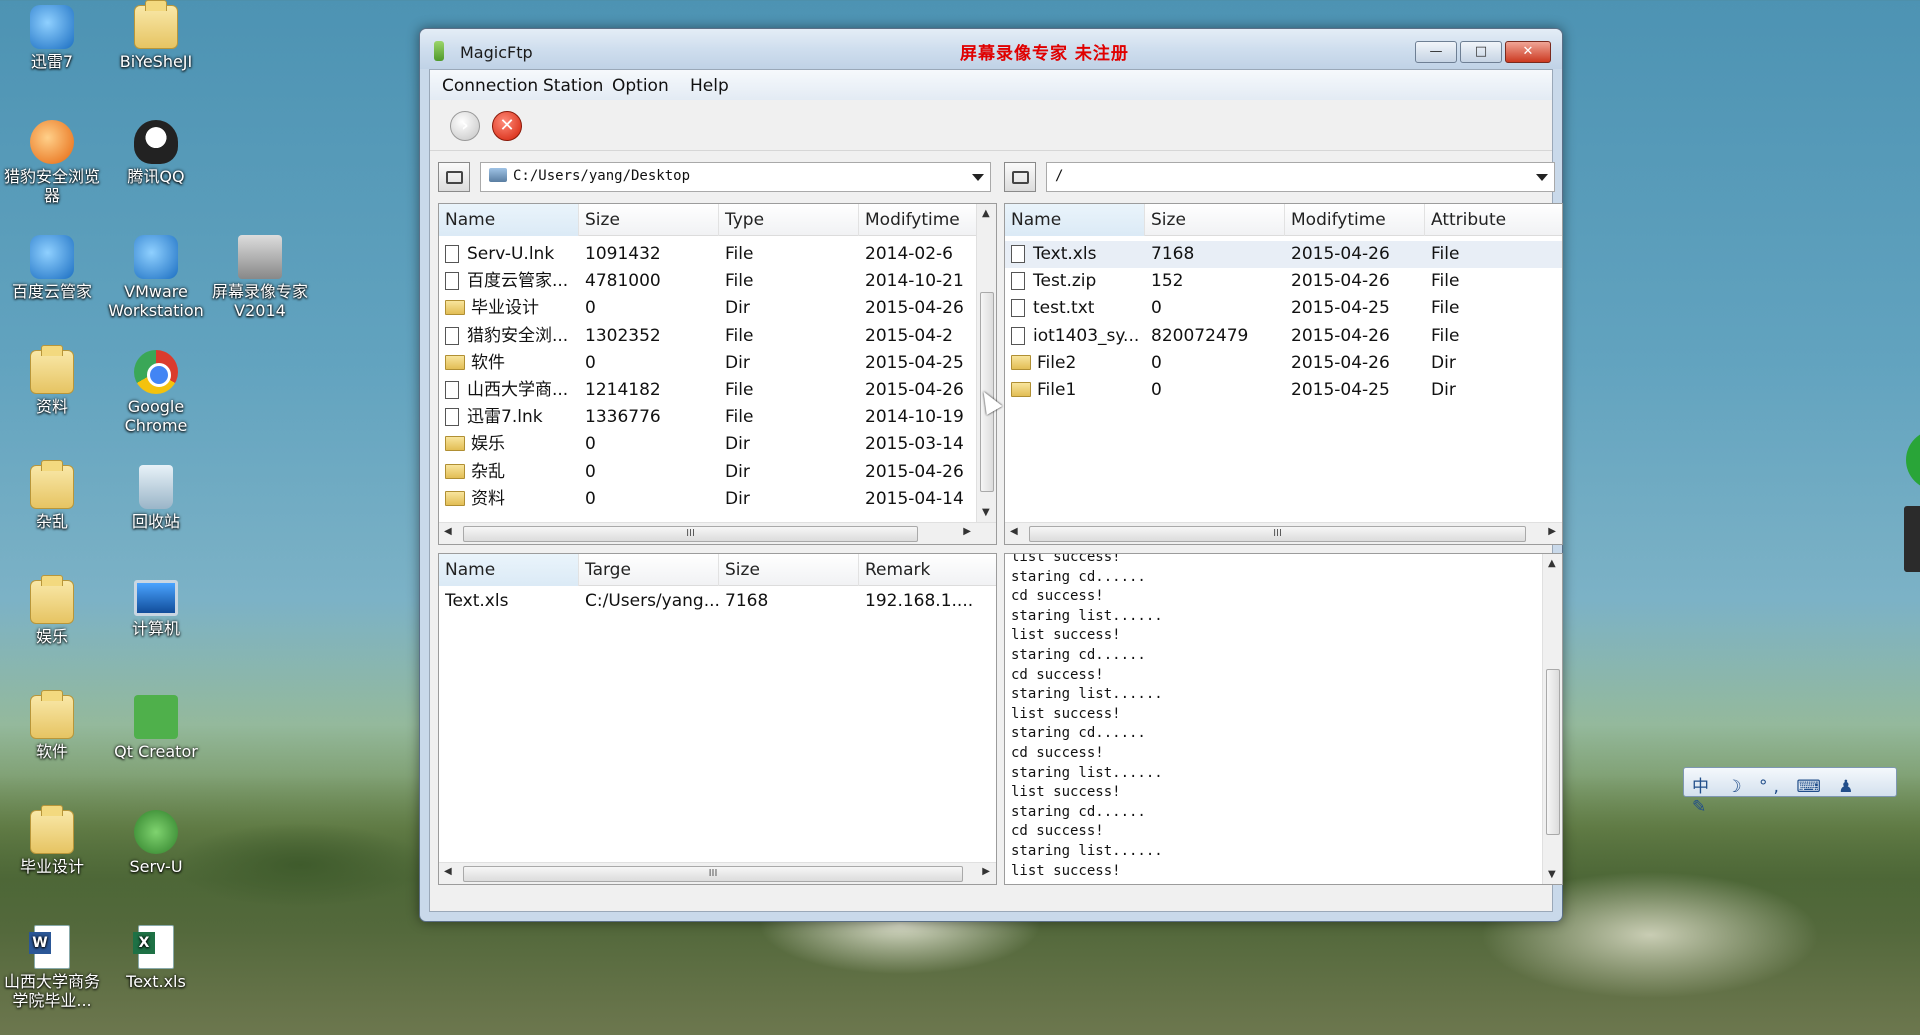 The height and width of the screenshot is (1035, 1920). I want to click on local-path-combo: C:/Users/yang/Desktop, so click(735, 177).